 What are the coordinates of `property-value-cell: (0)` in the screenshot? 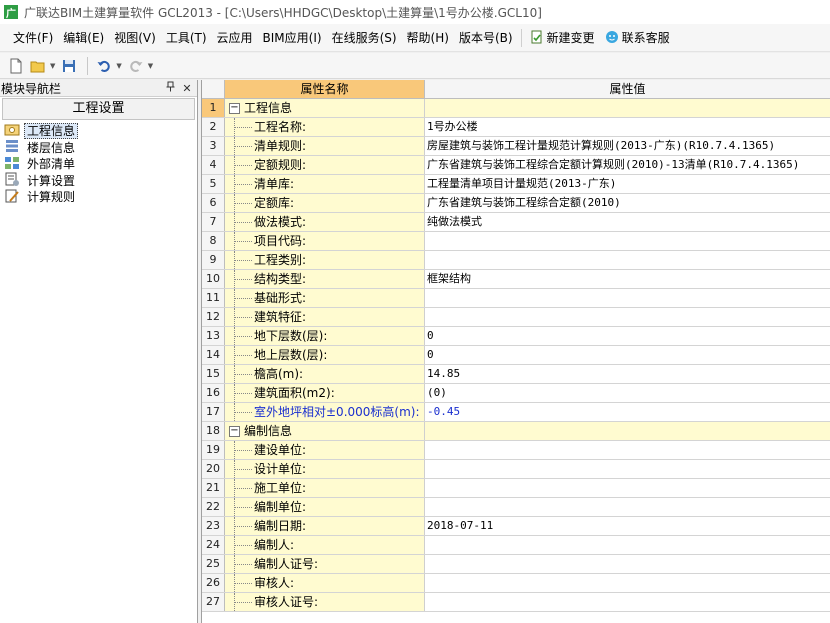 It's located at (627, 393).